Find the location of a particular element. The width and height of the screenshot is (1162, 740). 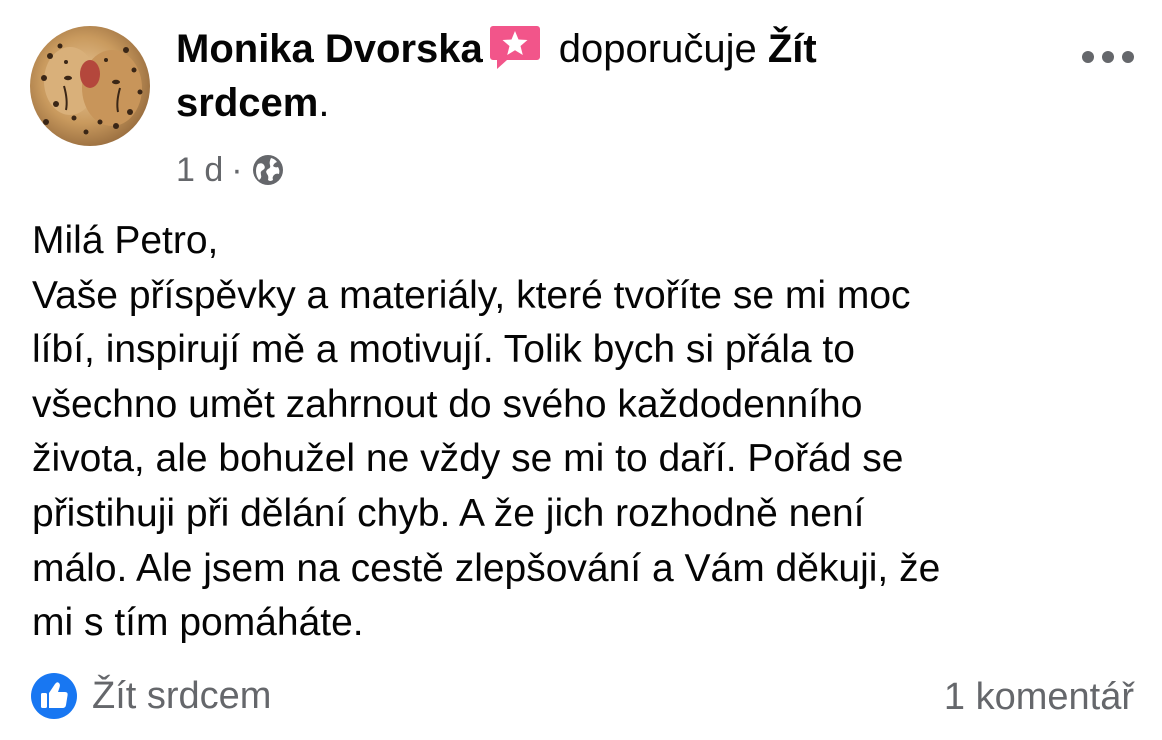

post-body-line: Milá Petro, is located at coordinates (125, 240).